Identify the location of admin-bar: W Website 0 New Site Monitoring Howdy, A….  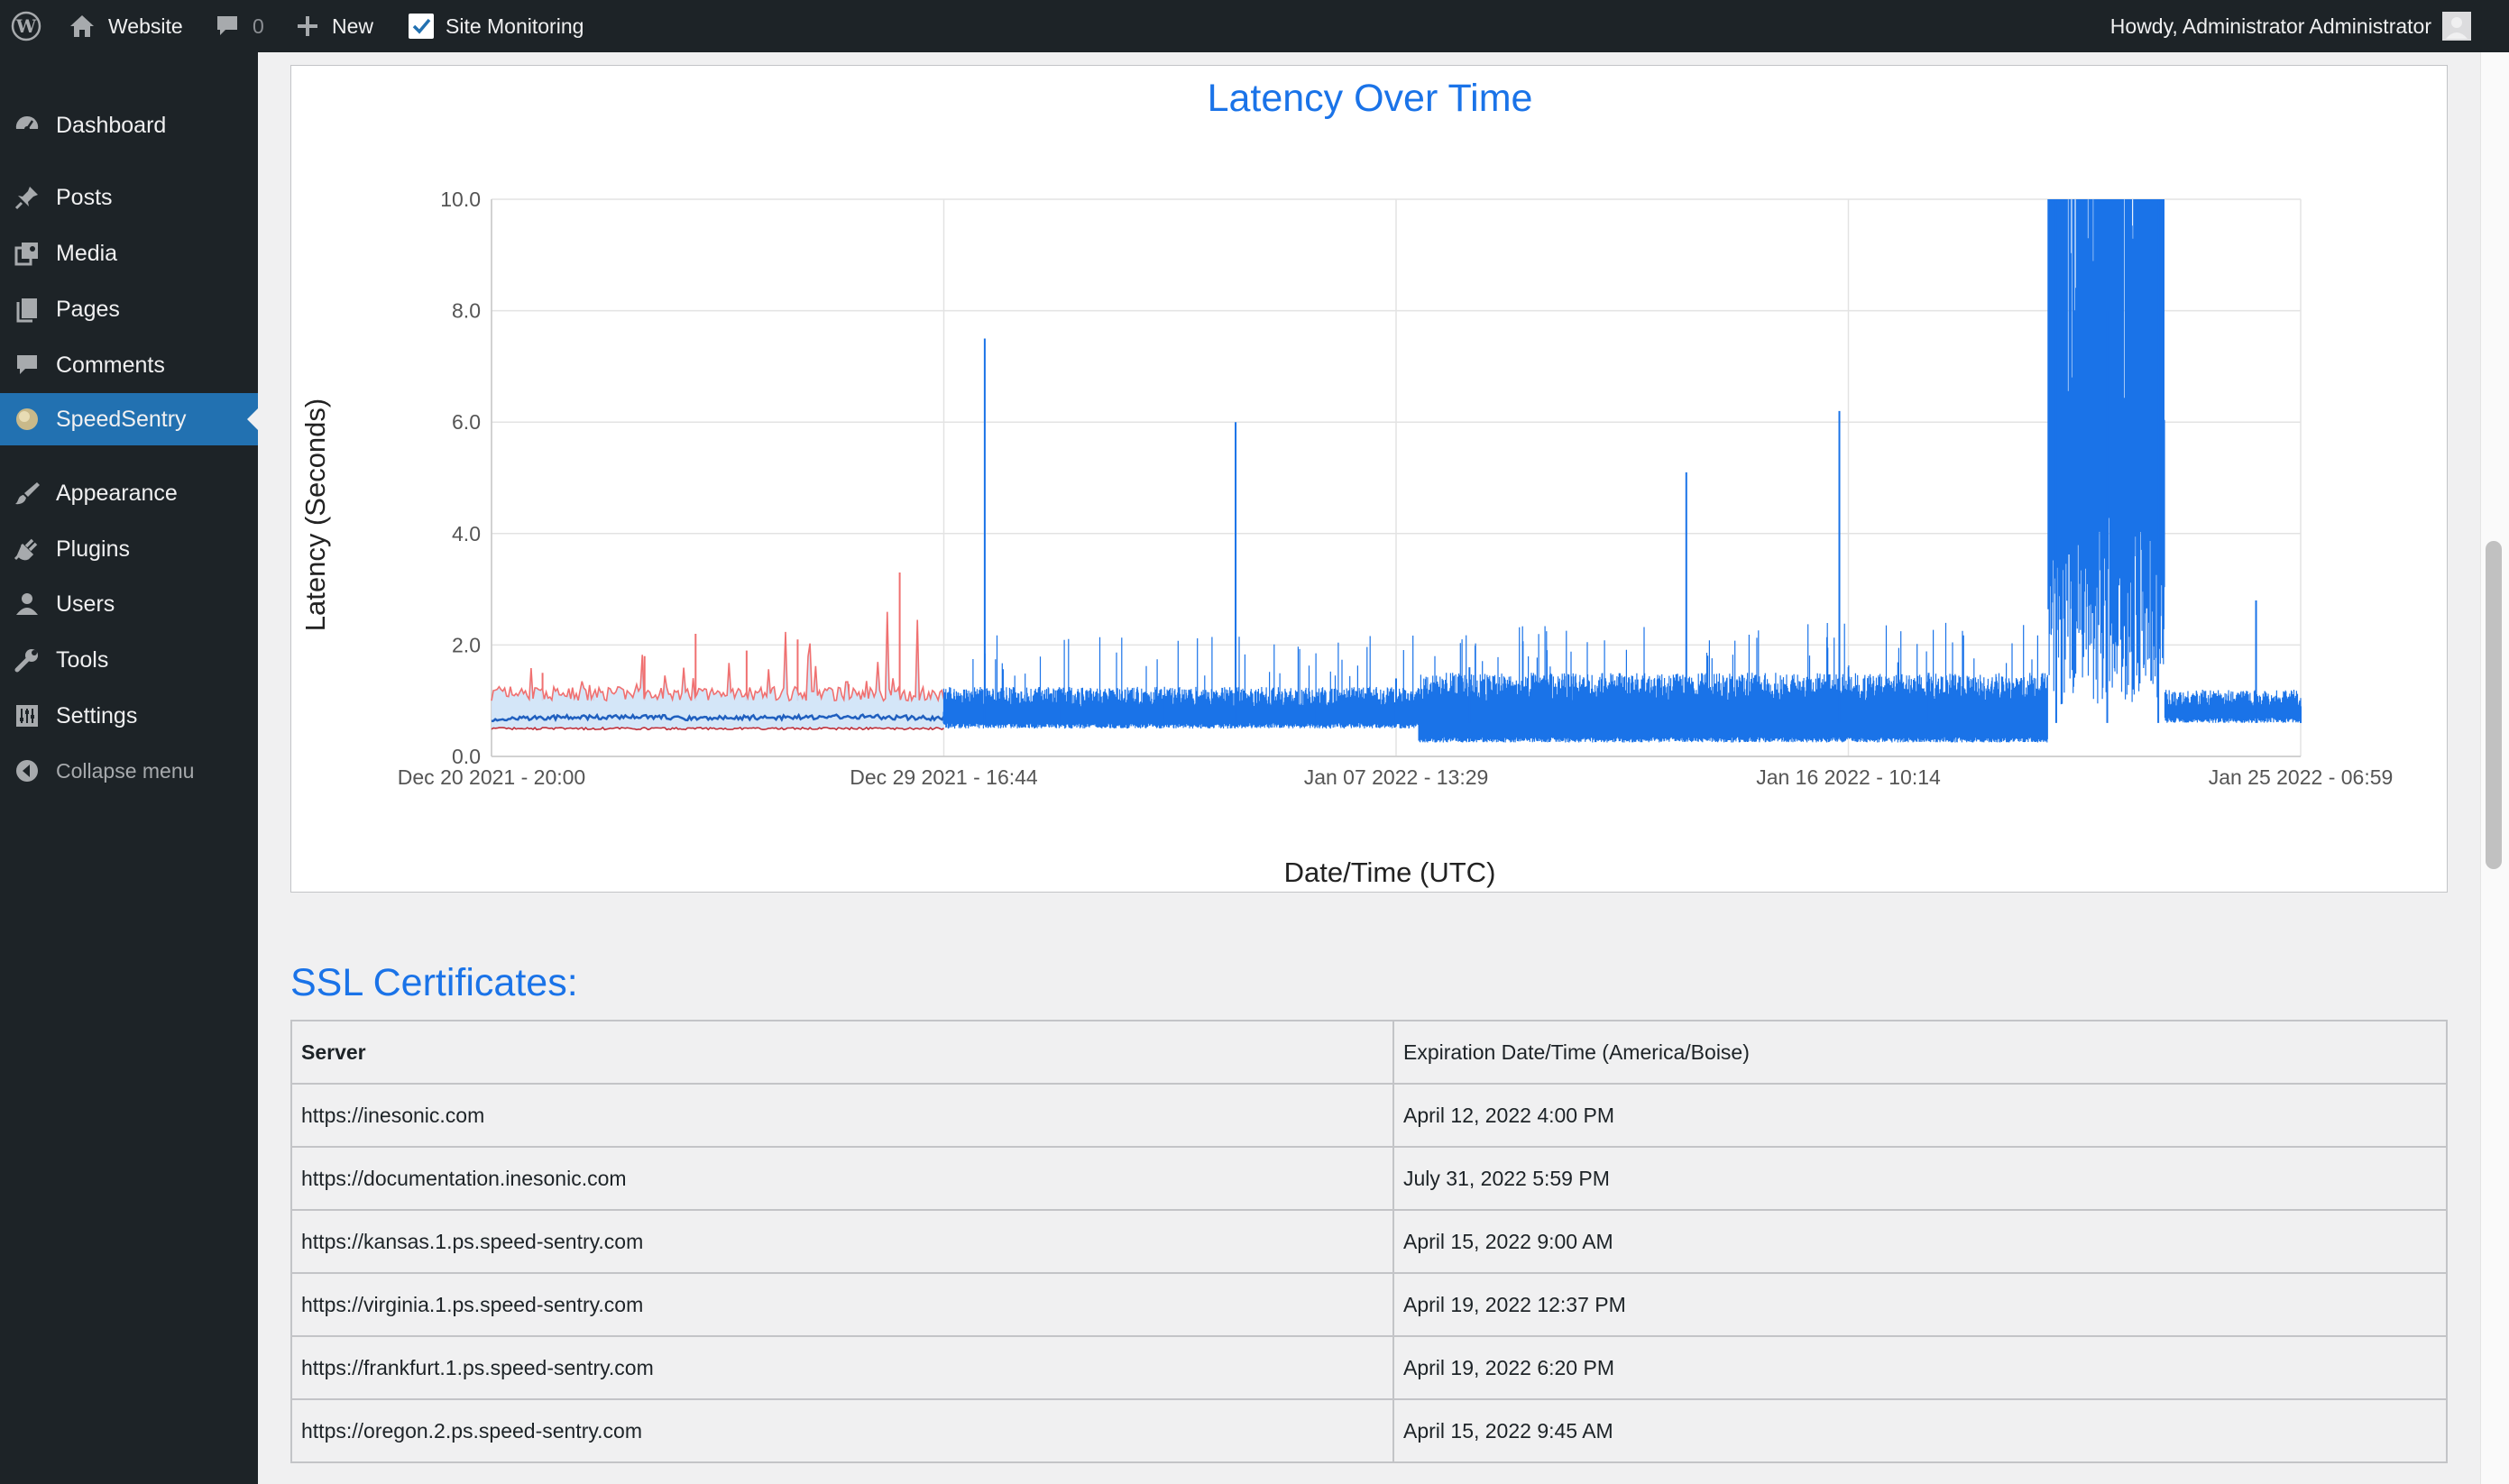
(1254, 26).